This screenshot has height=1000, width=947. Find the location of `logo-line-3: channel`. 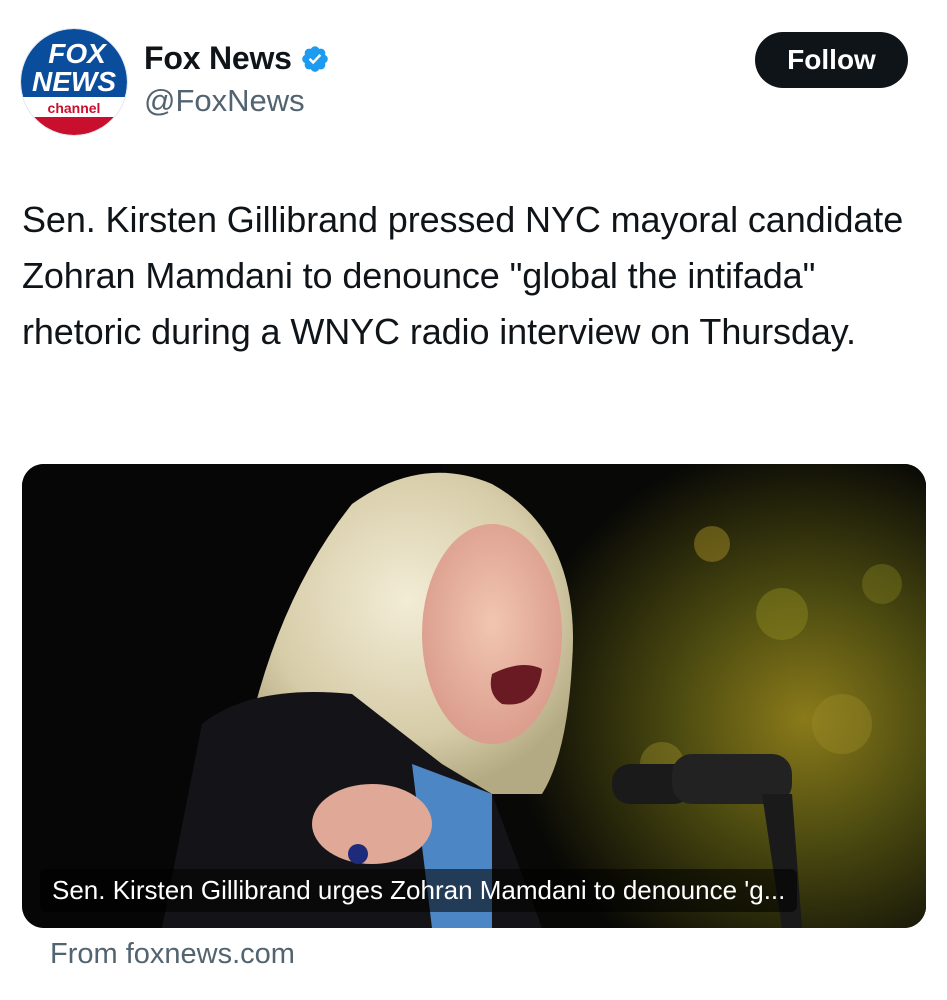

logo-line-3: channel is located at coordinates (74, 108).